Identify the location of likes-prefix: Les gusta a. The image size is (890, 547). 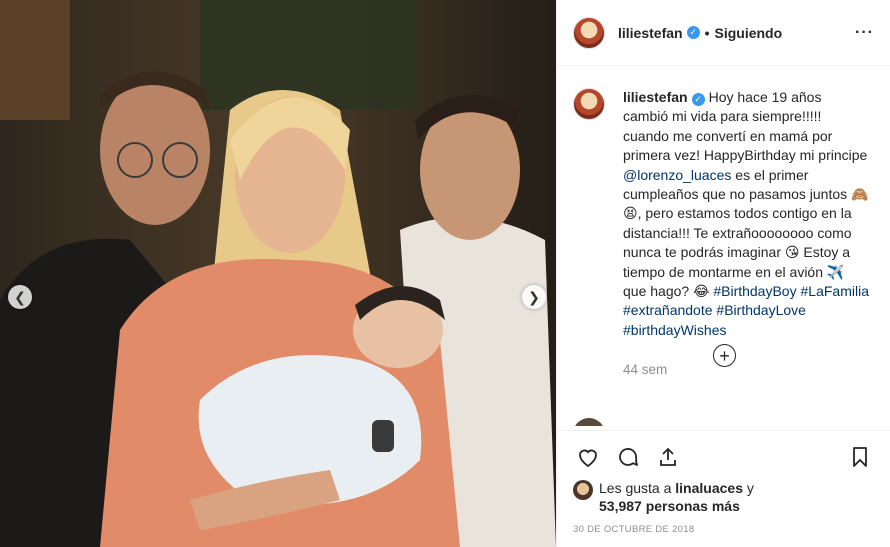
(635, 488).